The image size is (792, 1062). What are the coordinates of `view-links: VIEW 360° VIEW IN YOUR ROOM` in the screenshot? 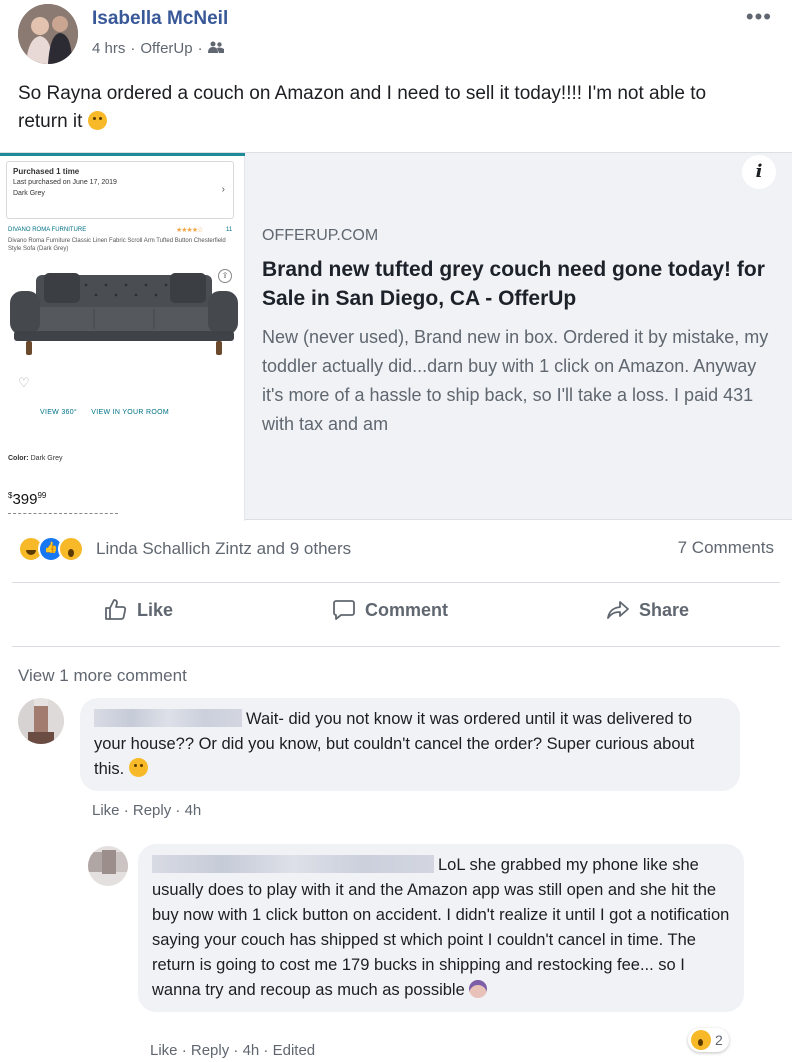 It's located at (104, 412).